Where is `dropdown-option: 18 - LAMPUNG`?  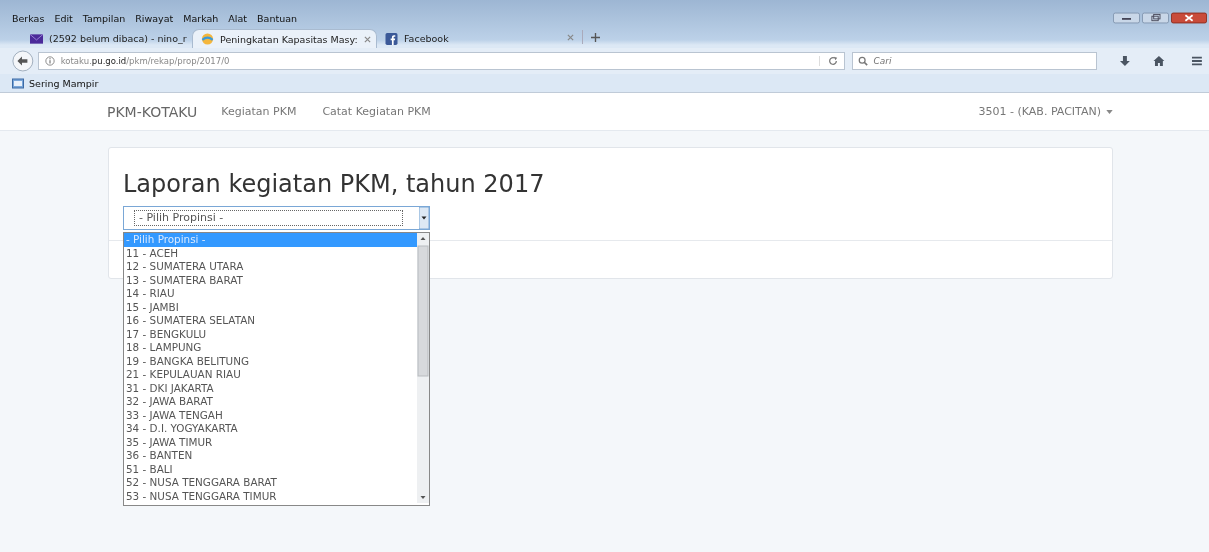 dropdown-option: 18 - LAMPUNG is located at coordinates (270, 348).